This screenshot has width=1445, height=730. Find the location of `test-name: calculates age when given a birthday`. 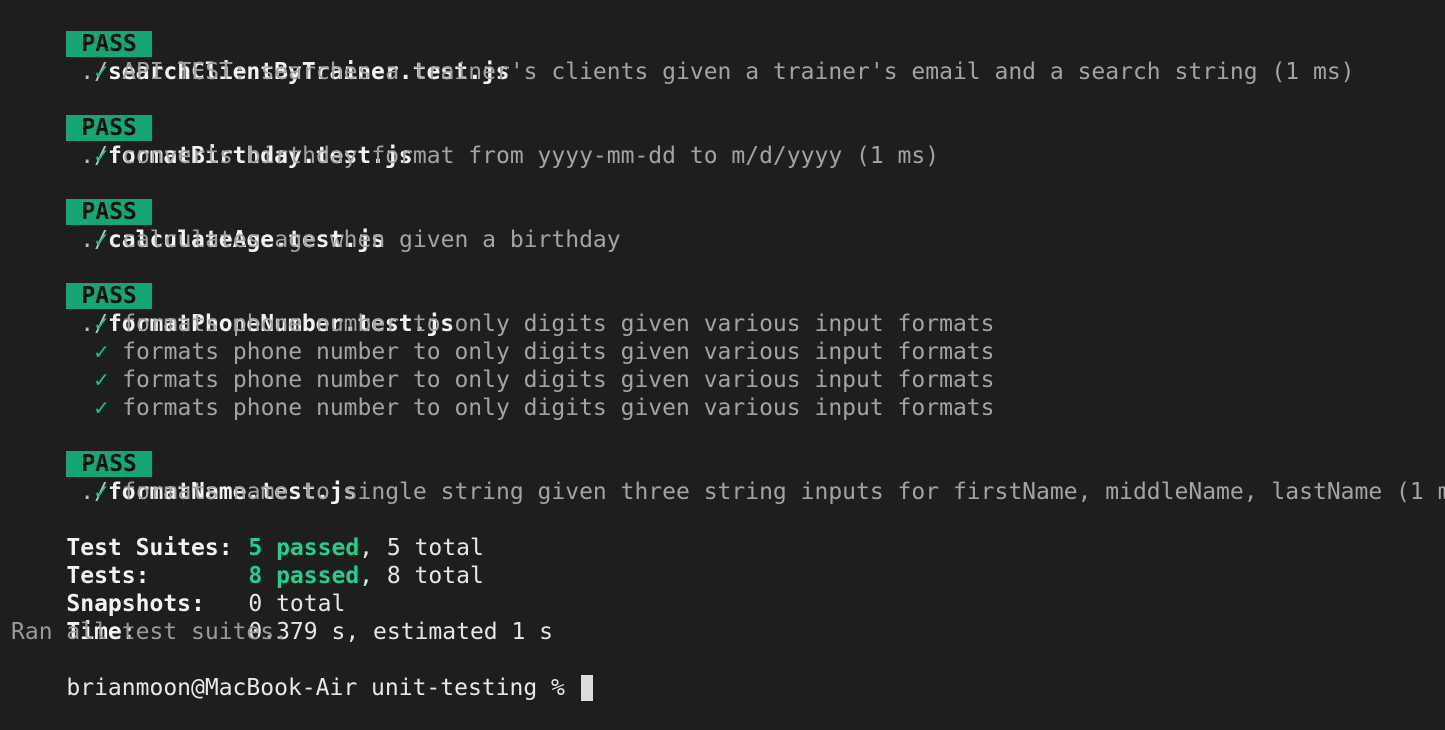

test-name: calculates age when given a birthday is located at coordinates (371, 240).